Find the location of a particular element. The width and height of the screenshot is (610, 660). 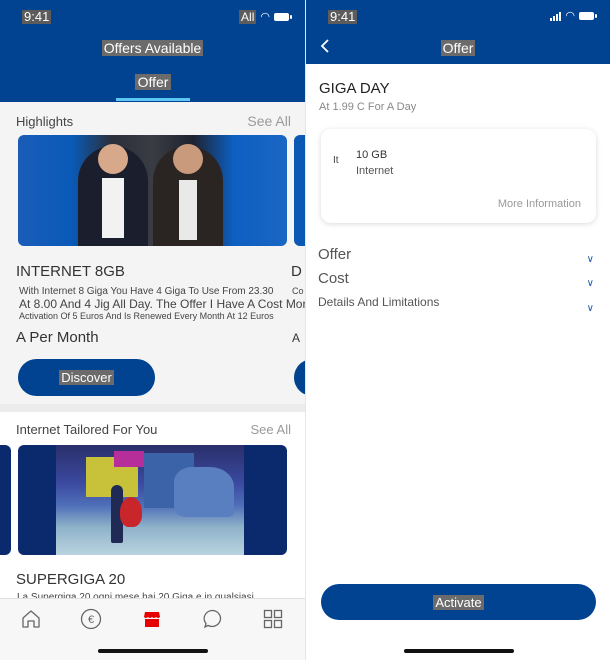

data-amount-label: Internet is located at coordinates (375, 171).